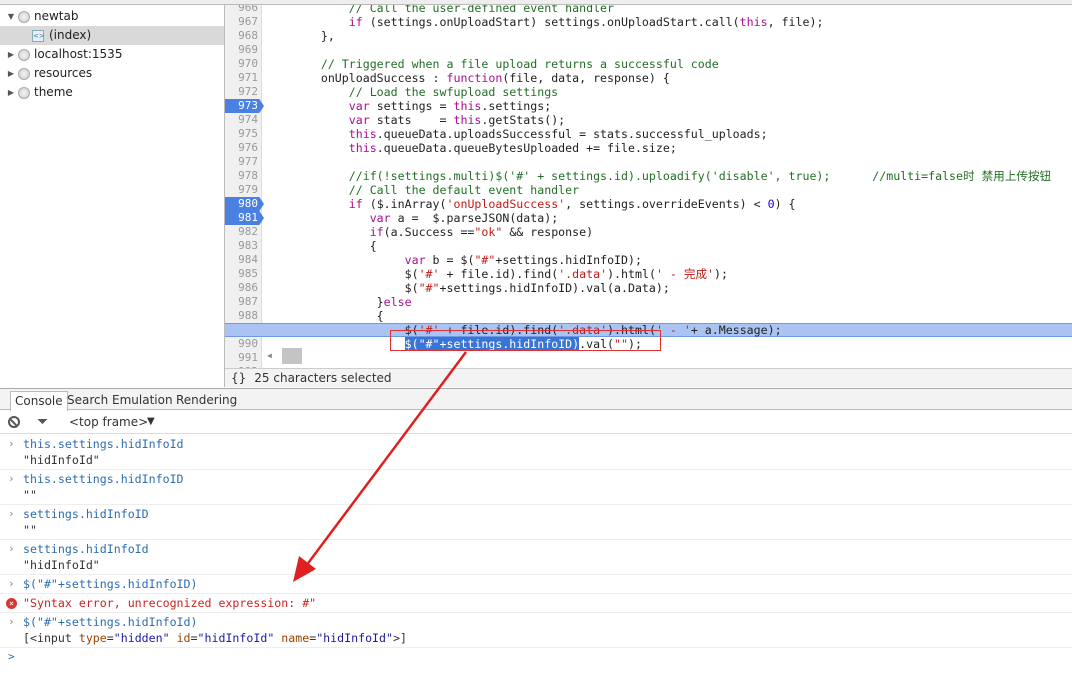  Describe the element at coordinates (355, 204) in the screenshot. I see `code-token: if` at that location.